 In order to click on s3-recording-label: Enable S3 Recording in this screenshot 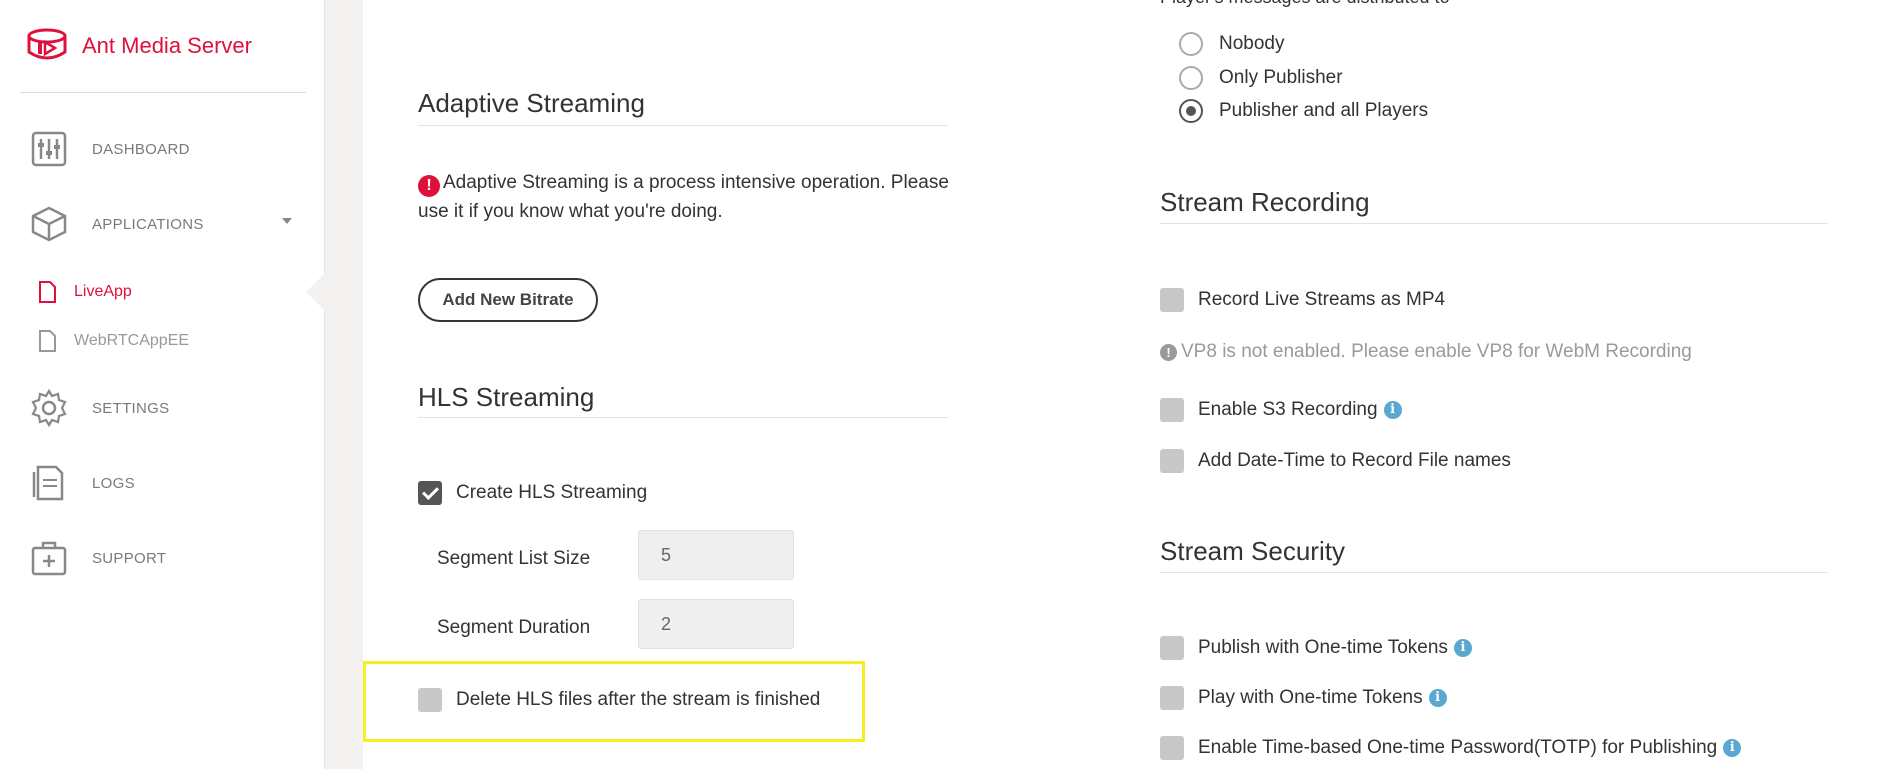, I will do `click(1288, 409)`.